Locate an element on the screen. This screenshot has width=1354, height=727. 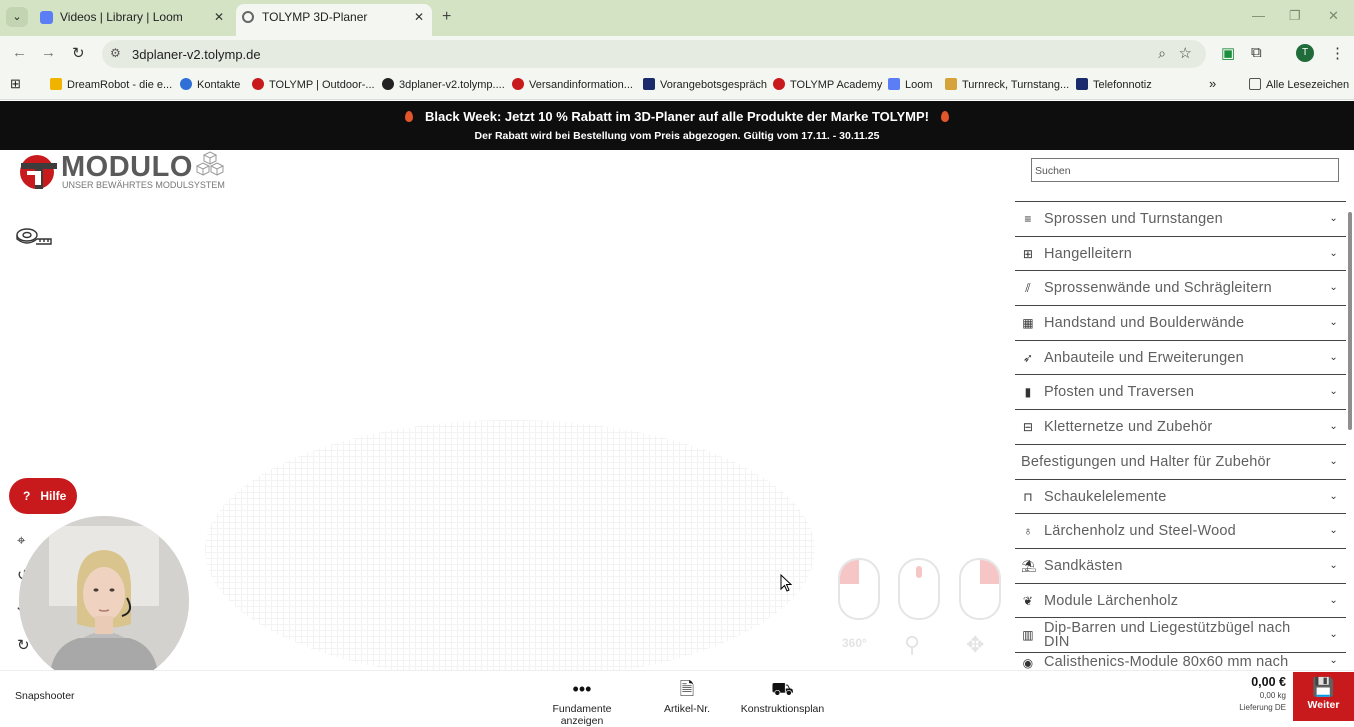
bookmark-item: Vorangebotsgespräch is located at coordinates (705, 84).